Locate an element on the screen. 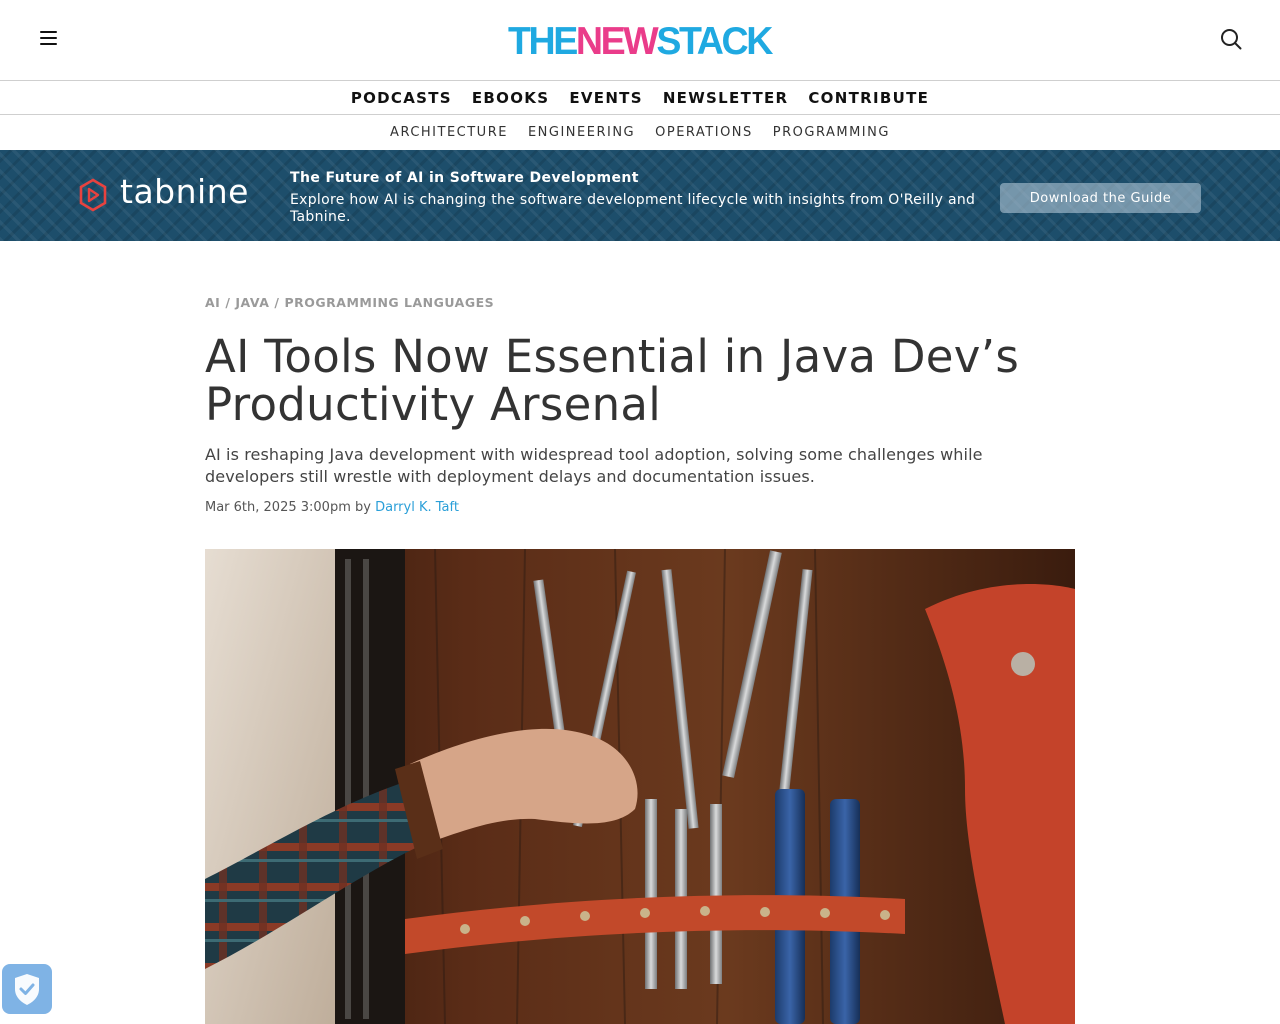  nav-newsletter: NEWSLETTER is located at coordinates (726, 98).